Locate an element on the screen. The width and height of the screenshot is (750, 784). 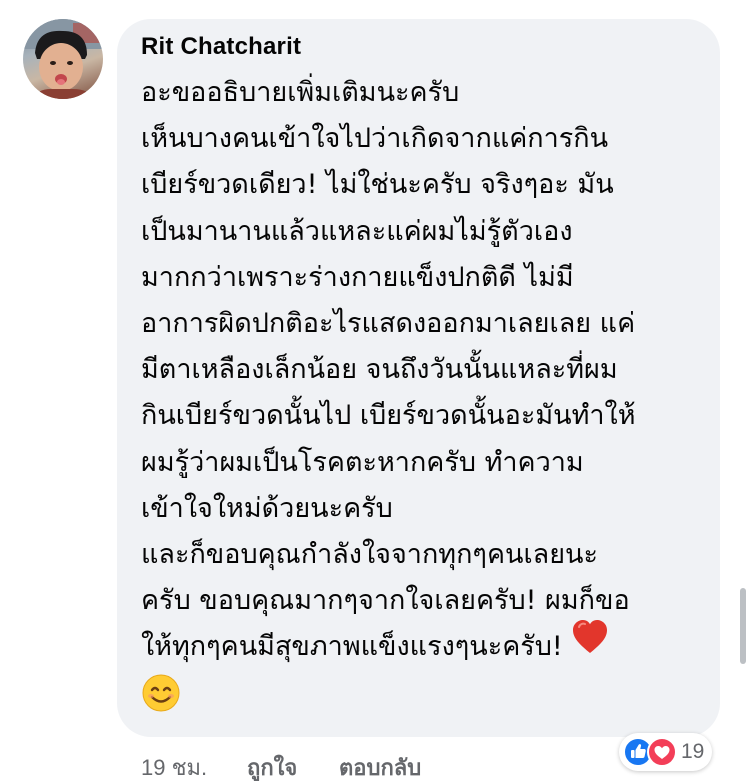
reaction-count: 19 is located at coordinates (693, 751).